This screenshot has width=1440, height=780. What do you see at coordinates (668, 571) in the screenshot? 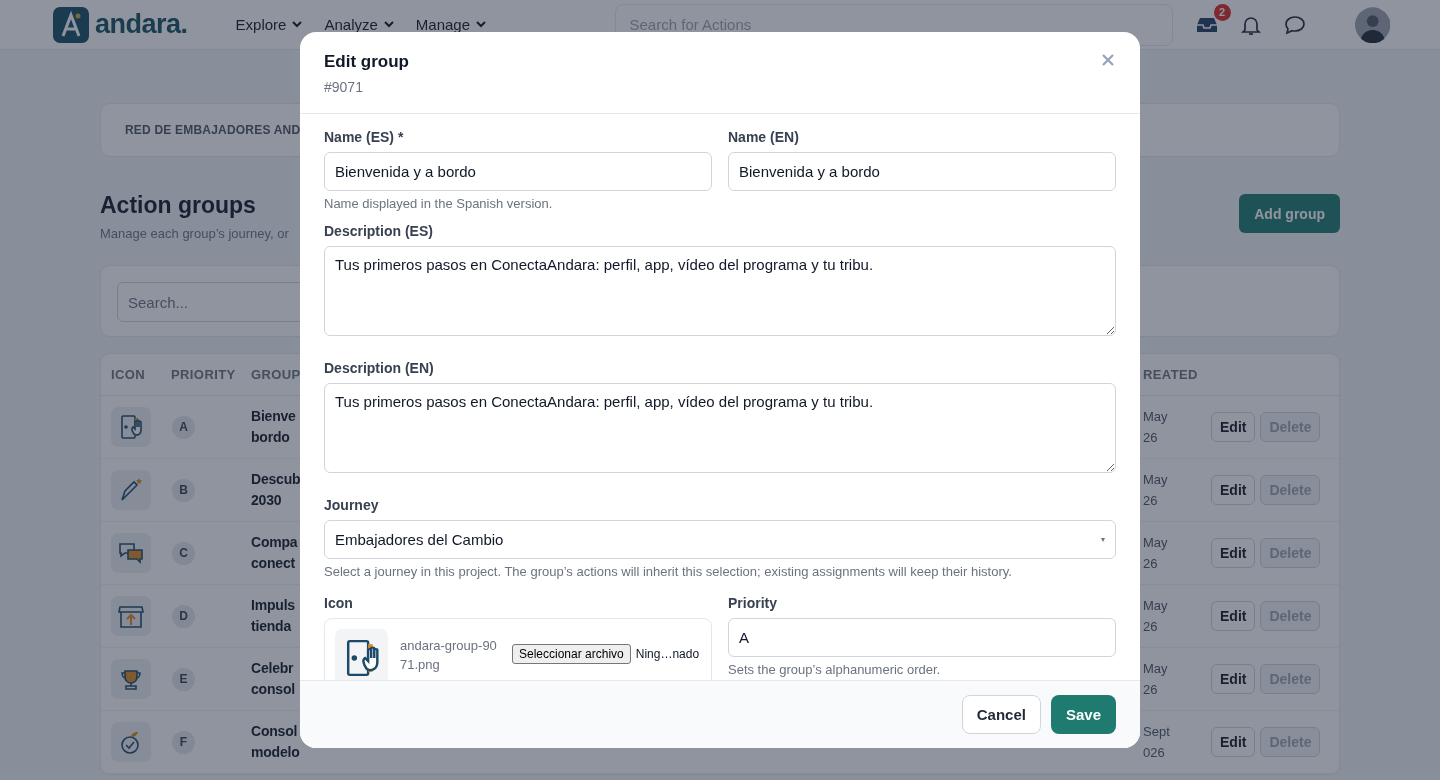
I see `field-hint: Select a journey in this project. The group’s actions will inherit this selection; existing assignments will keep their history.` at bounding box center [668, 571].